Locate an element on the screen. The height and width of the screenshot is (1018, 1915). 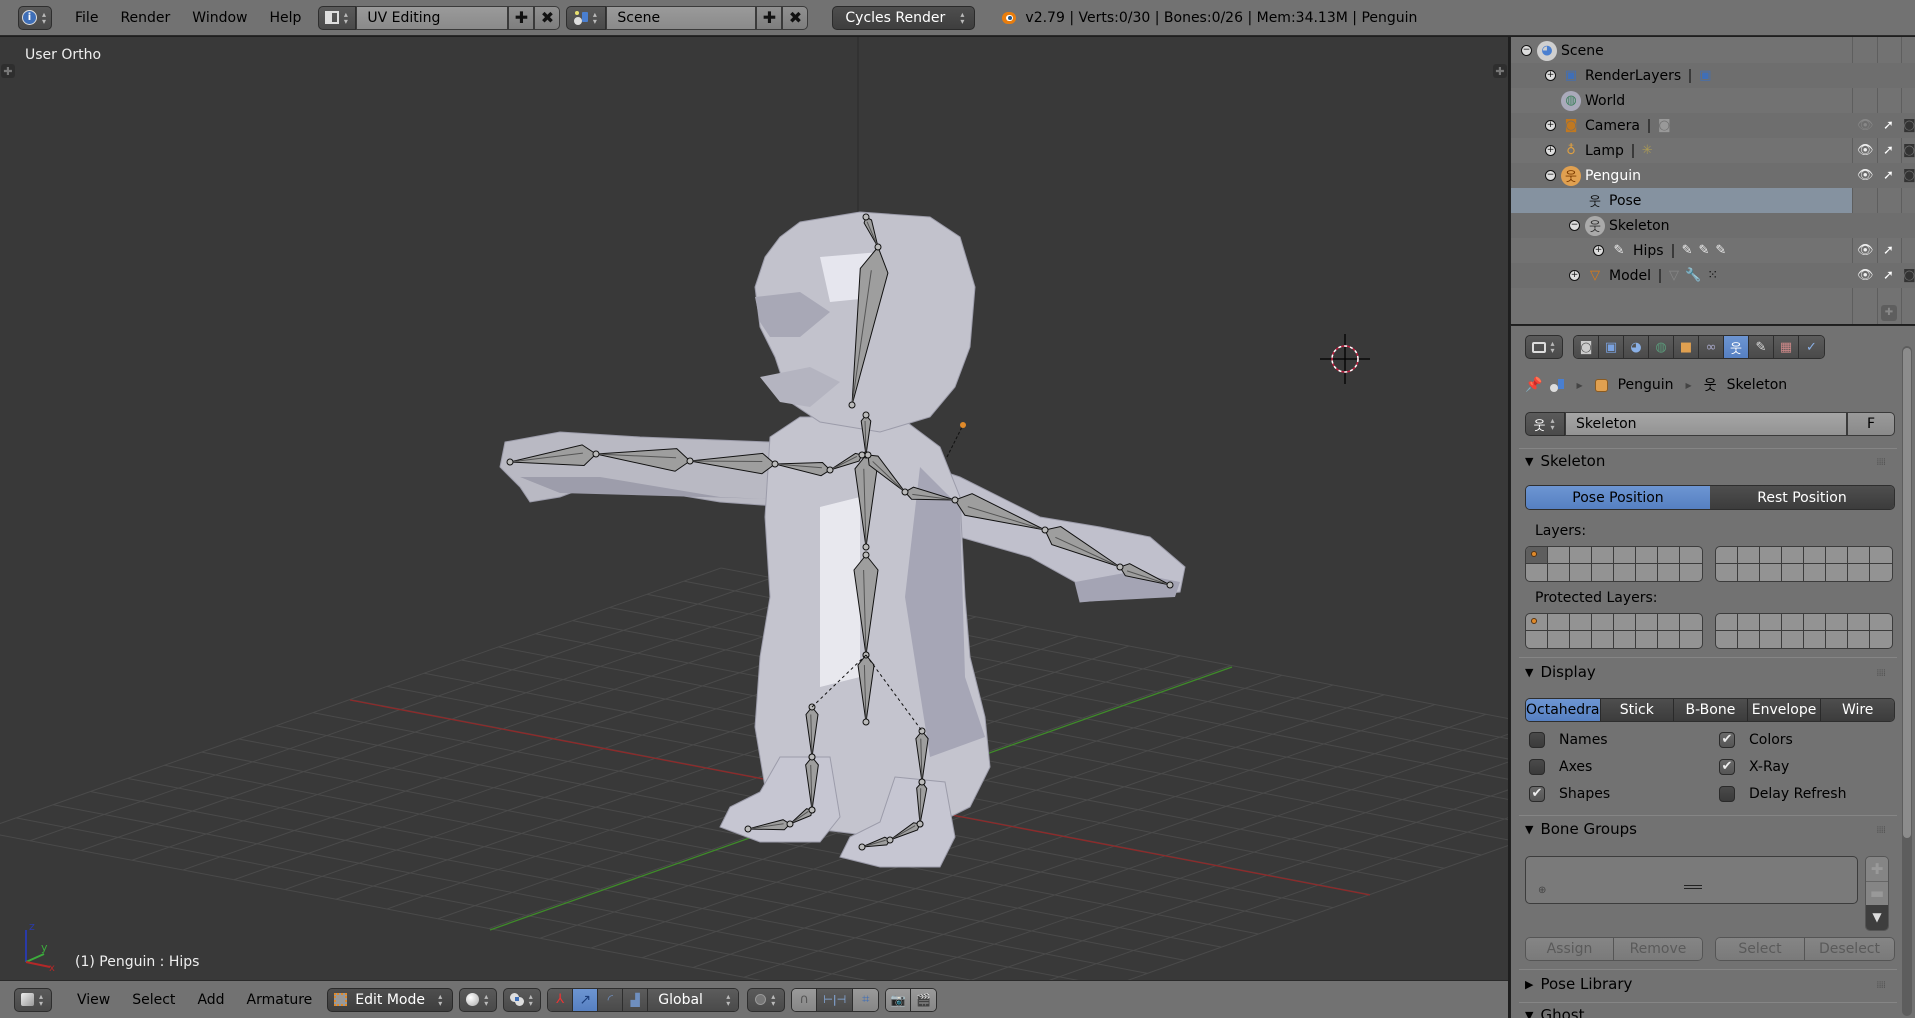
screen-layout-name-field: UV Editing is located at coordinates (432, 17).